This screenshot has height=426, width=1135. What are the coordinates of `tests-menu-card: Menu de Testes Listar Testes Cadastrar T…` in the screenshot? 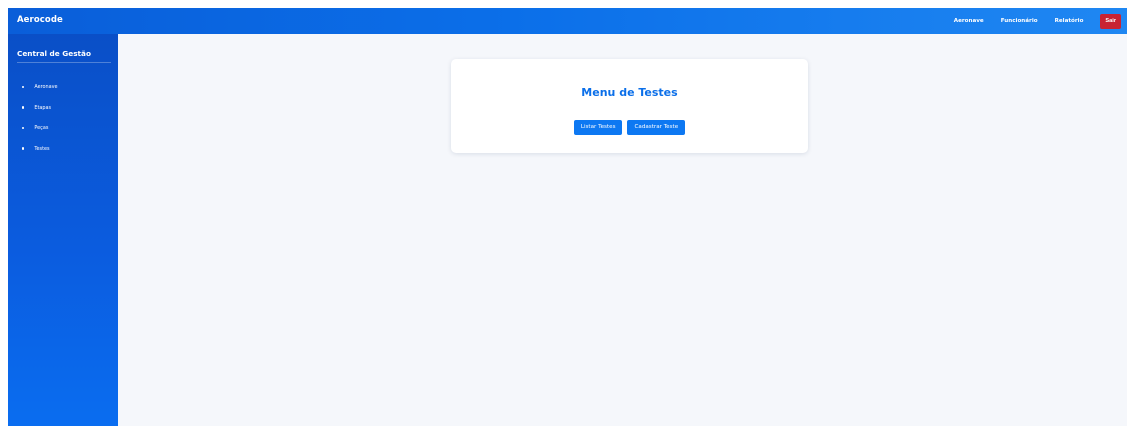 It's located at (629, 106).